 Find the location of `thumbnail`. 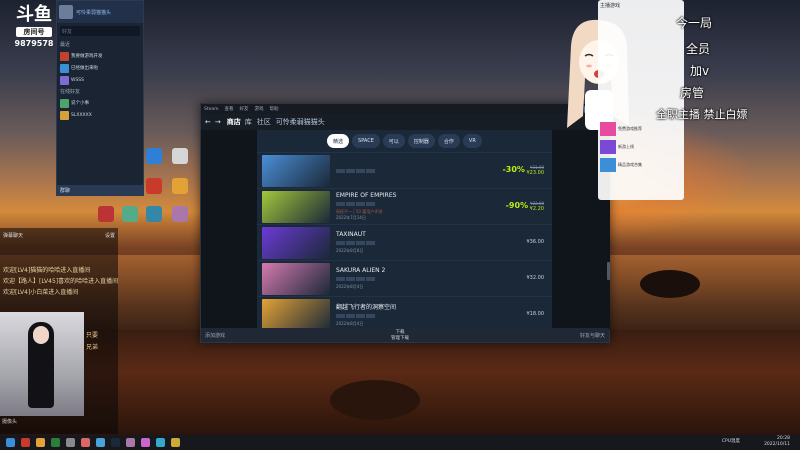

thumbnail is located at coordinates (608, 165).